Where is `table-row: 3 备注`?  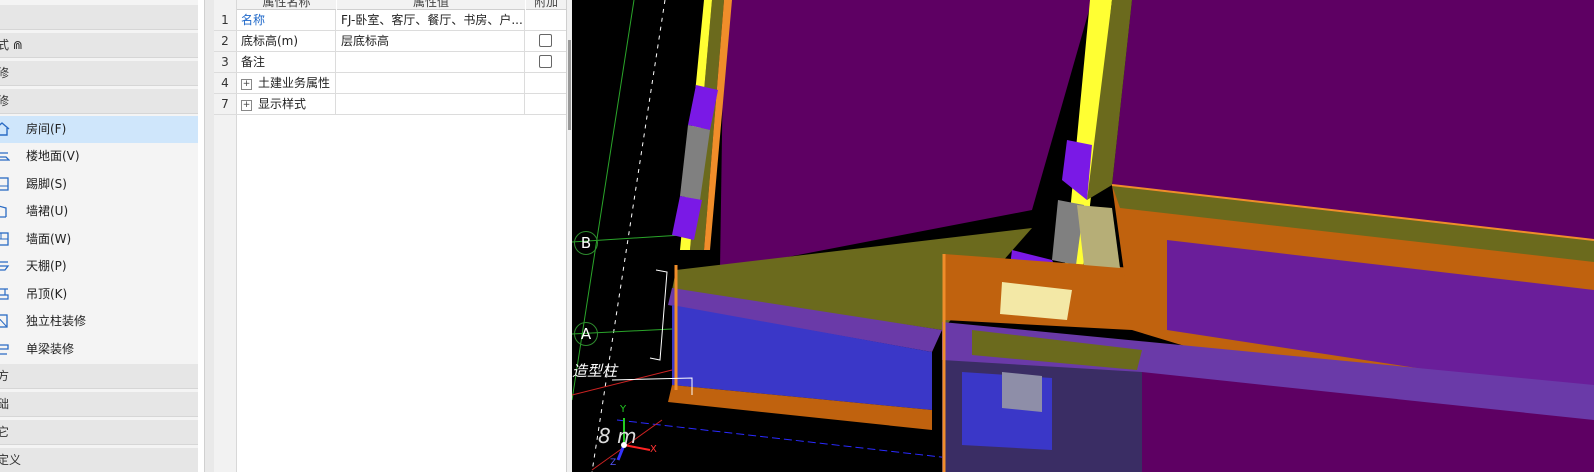
table-row: 3 备注 is located at coordinates (390, 62).